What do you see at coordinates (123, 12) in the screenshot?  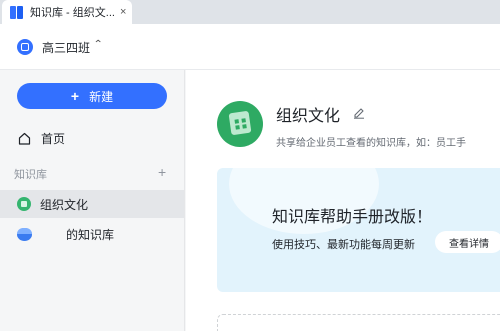 I see `close-icon: ×` at bounding box center [123, 12].